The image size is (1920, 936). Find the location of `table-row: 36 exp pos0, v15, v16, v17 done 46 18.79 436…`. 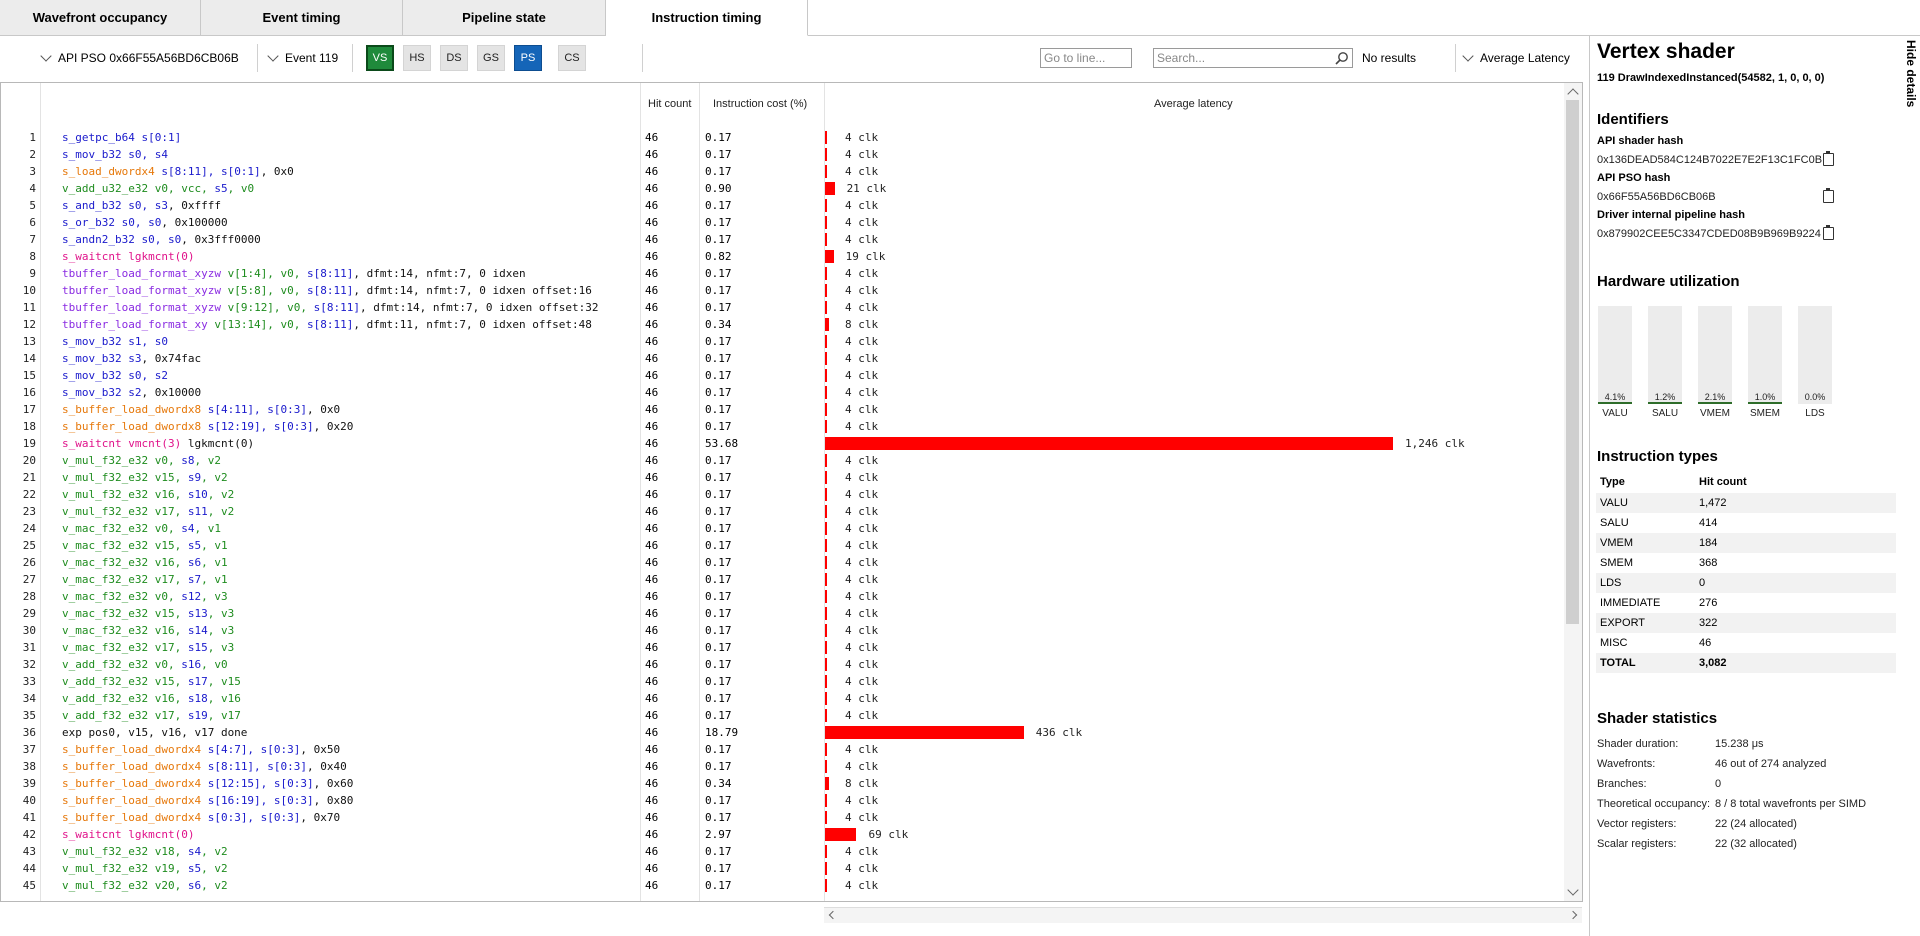

table-row: 36 exp pos0, v15, v16, v17 done 46 18.79 436… is located at coordinates (782, 732).